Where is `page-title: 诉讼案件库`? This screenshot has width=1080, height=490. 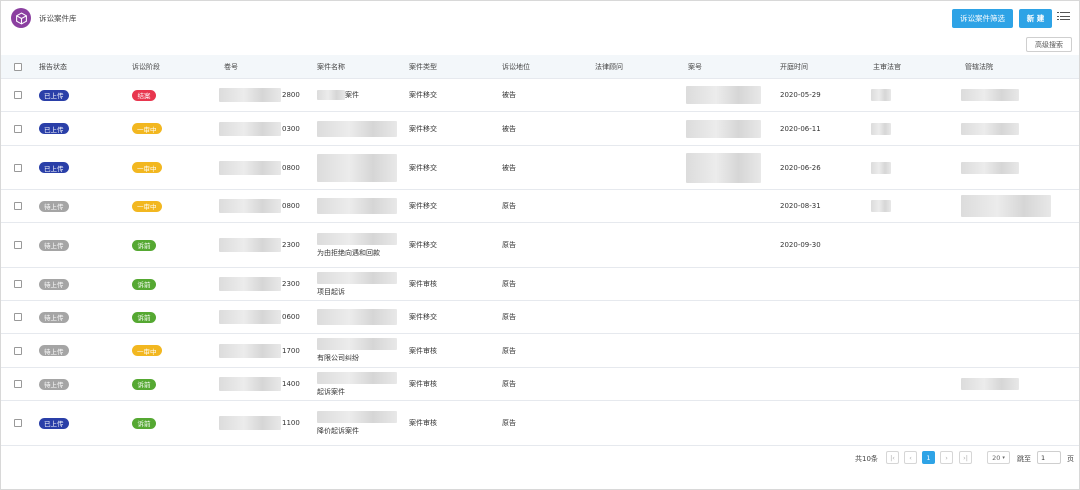
page-title: 诉讼案件库 is located at coordinates (58, 18).